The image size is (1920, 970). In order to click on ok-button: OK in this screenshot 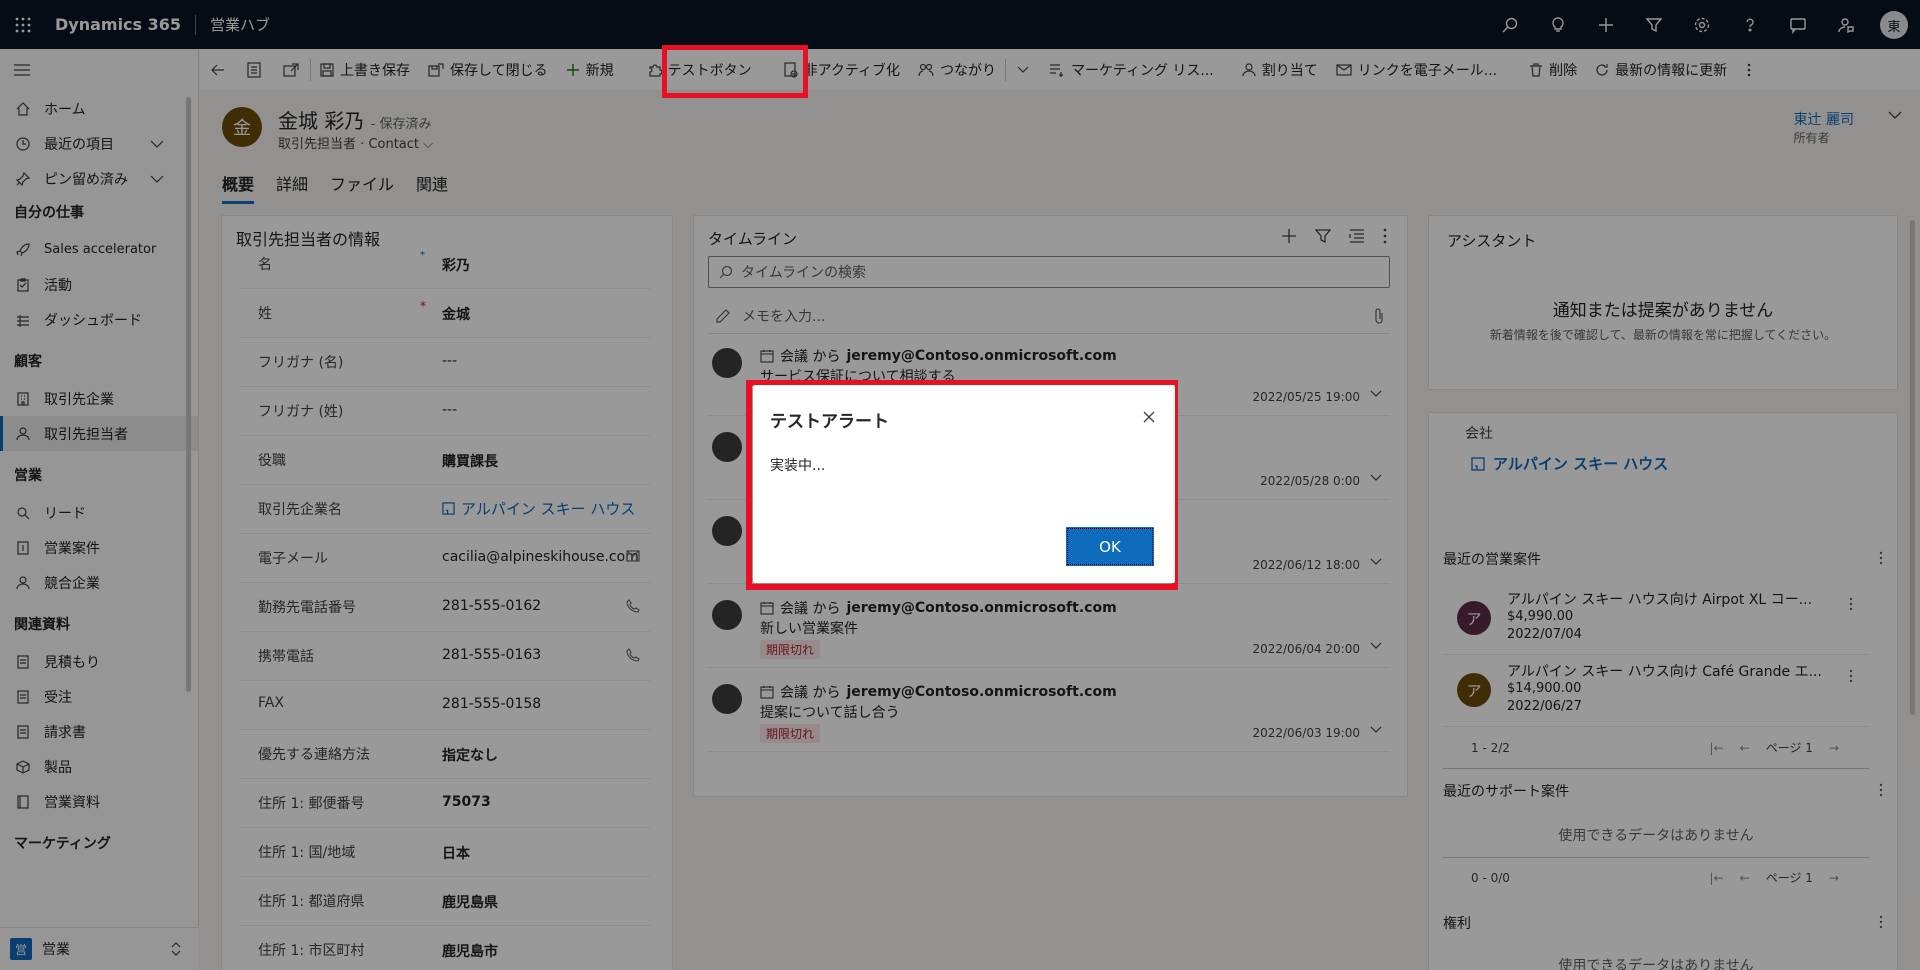, I will do `click(1110, 546)`.